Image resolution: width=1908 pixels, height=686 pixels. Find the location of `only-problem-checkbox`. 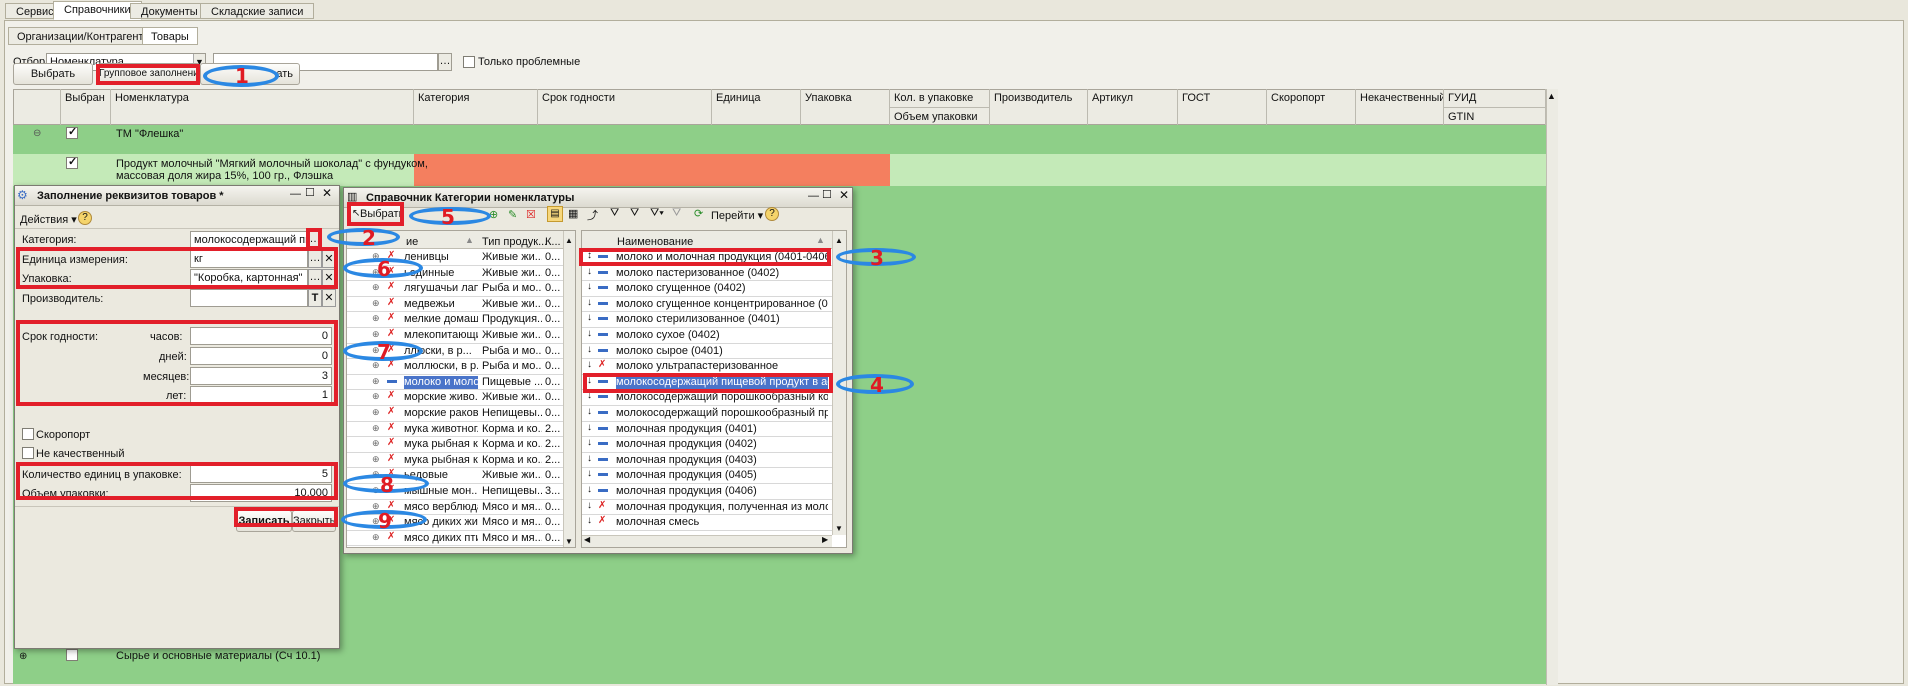

only-problem-checkbox is located at coordinates (469, 62).